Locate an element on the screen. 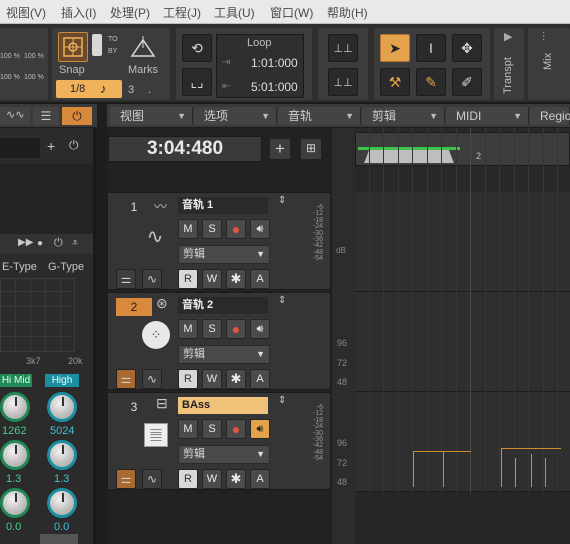 Image resolution: width=570 pixels, height=544 pixels. snap-value-select: 1/8 ♪ is located at coordinates (89, 89).